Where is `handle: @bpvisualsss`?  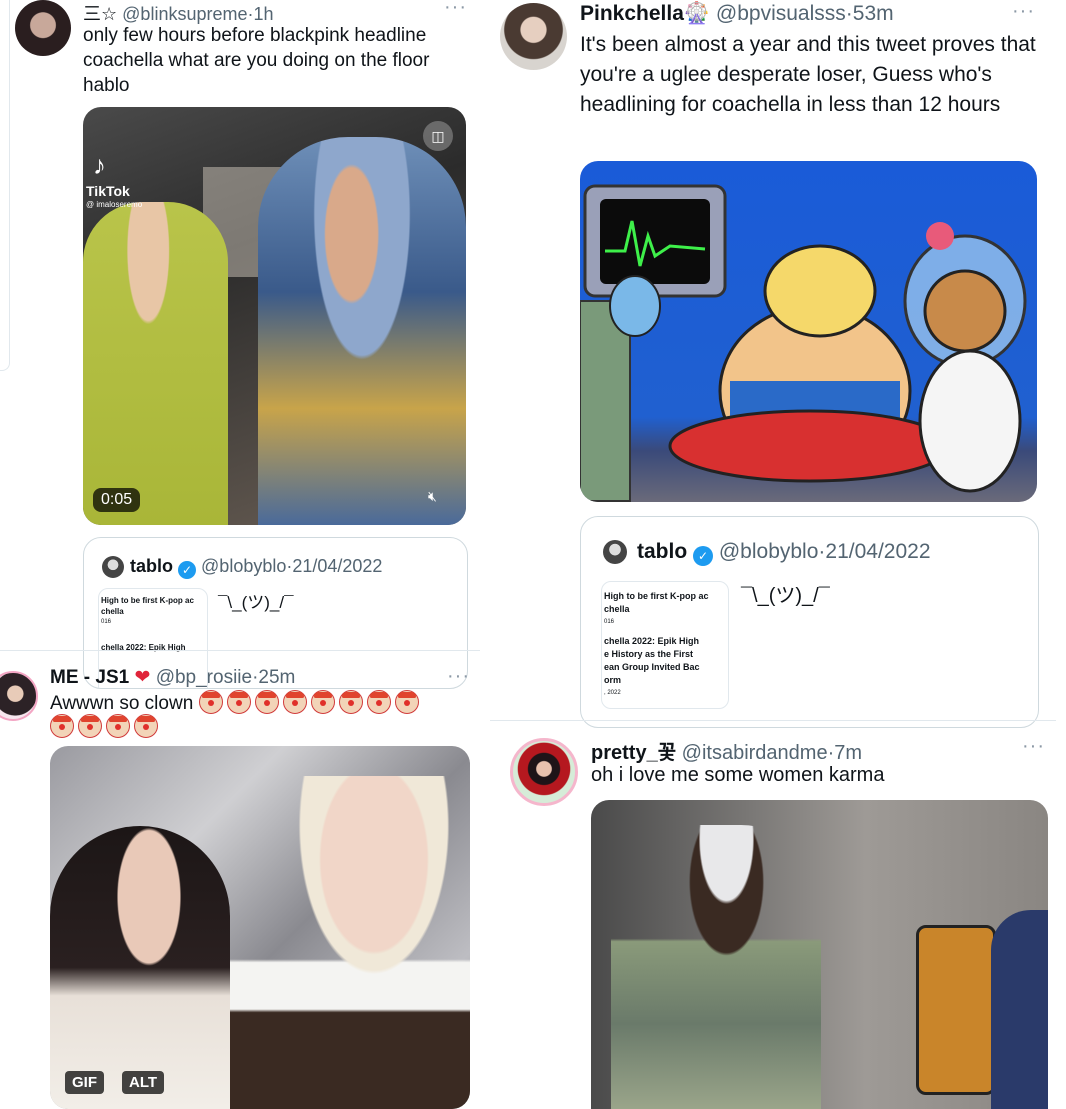 handle: @bpvisualsss is located at coordinates (781, 13).